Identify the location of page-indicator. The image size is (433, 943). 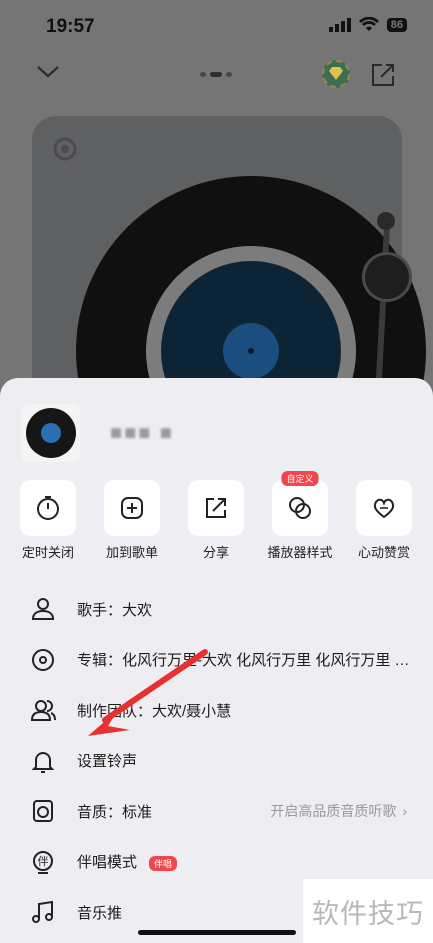
(216, 74).